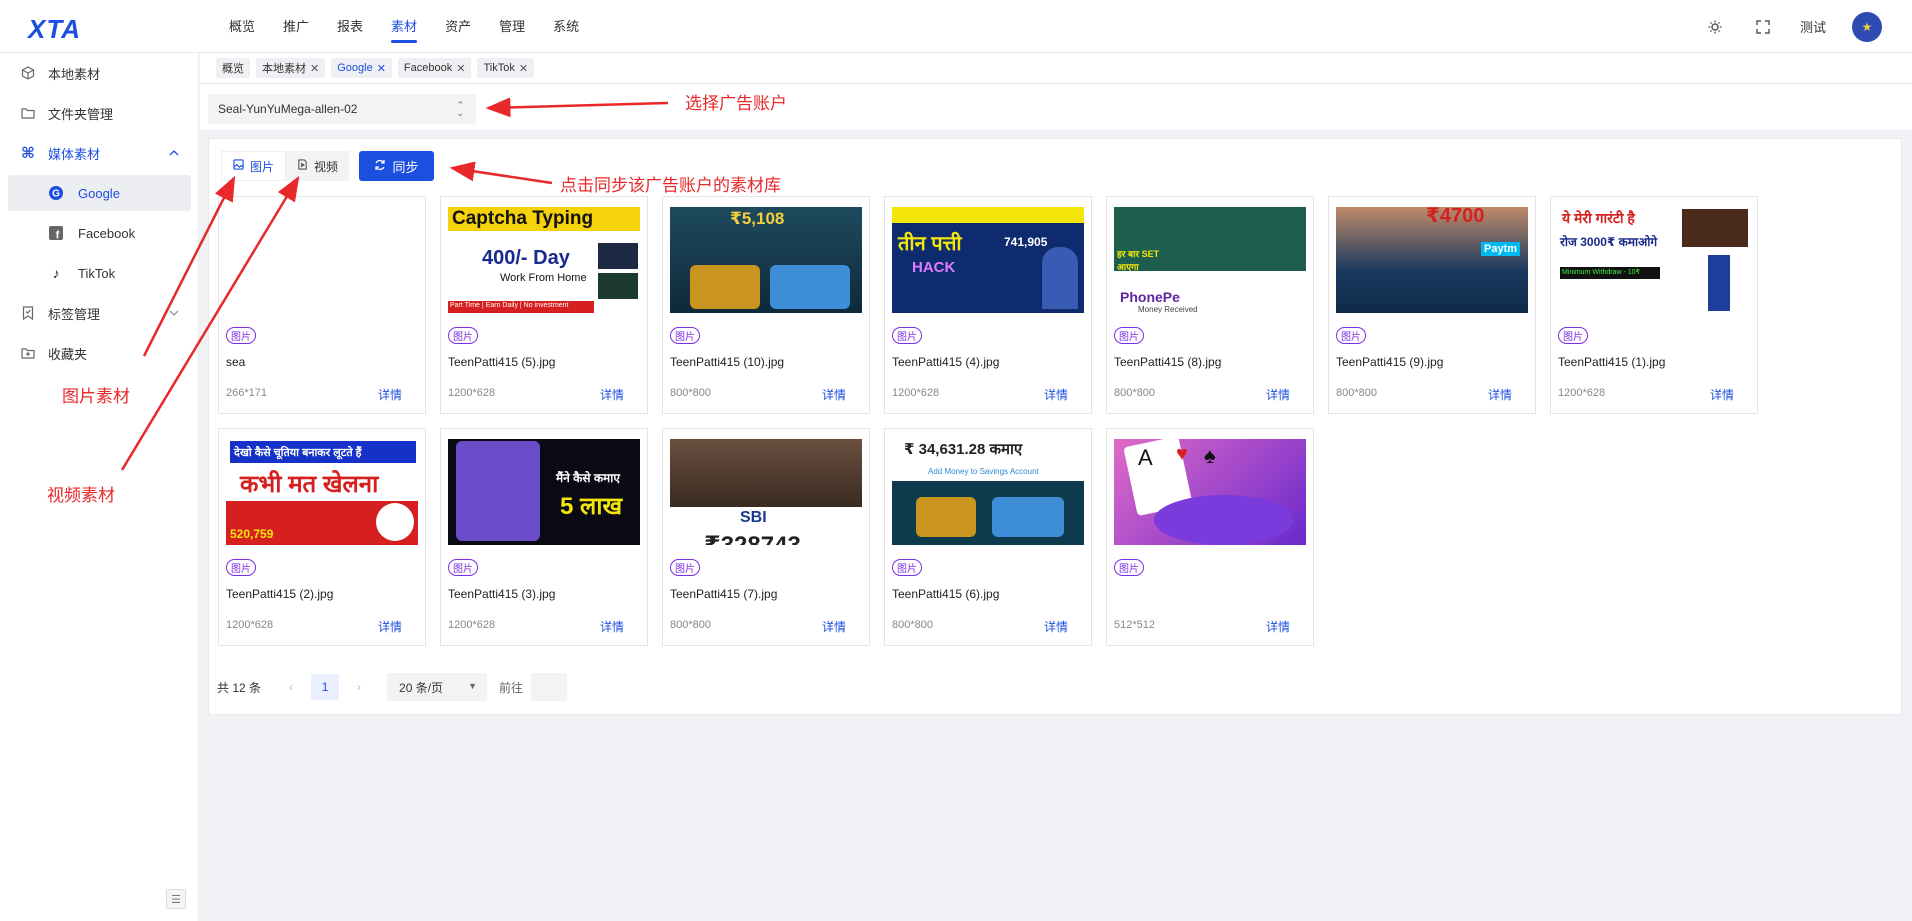  Describe the element at coordinates (396, 166) in the screenshot. I see `sync-button: 同步` at that location.